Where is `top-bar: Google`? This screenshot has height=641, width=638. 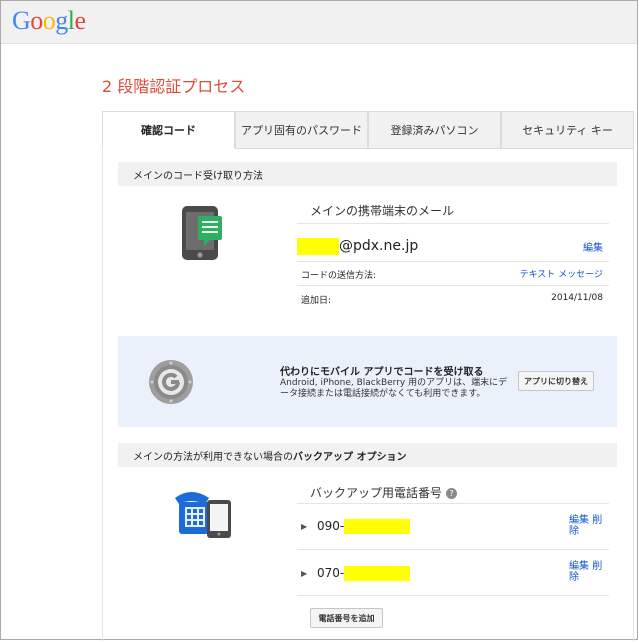
top-bar: Google is located at coordinates (319, 22).